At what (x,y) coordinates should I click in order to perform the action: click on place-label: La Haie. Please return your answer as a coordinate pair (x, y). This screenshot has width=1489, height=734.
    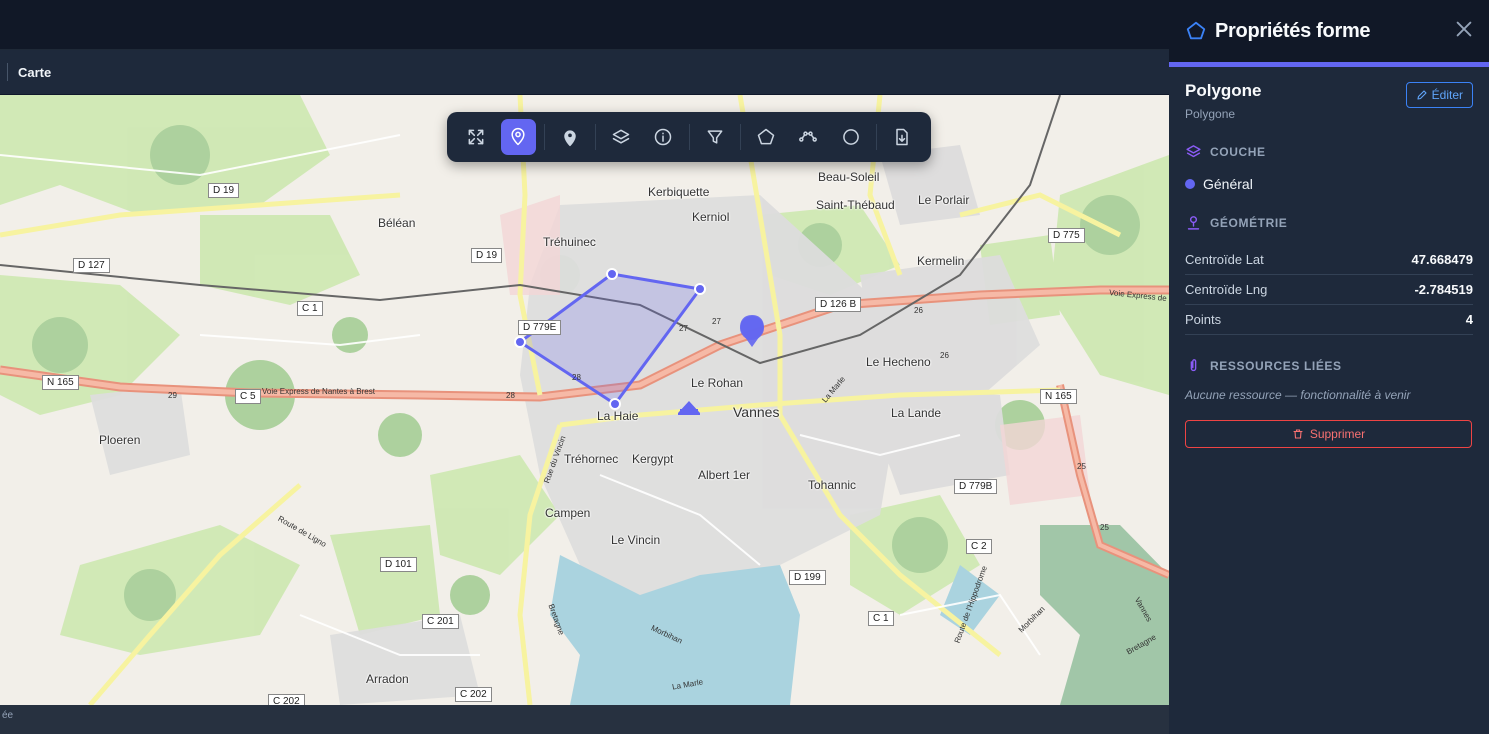
    Looking at the image, I should click on (618, 416).